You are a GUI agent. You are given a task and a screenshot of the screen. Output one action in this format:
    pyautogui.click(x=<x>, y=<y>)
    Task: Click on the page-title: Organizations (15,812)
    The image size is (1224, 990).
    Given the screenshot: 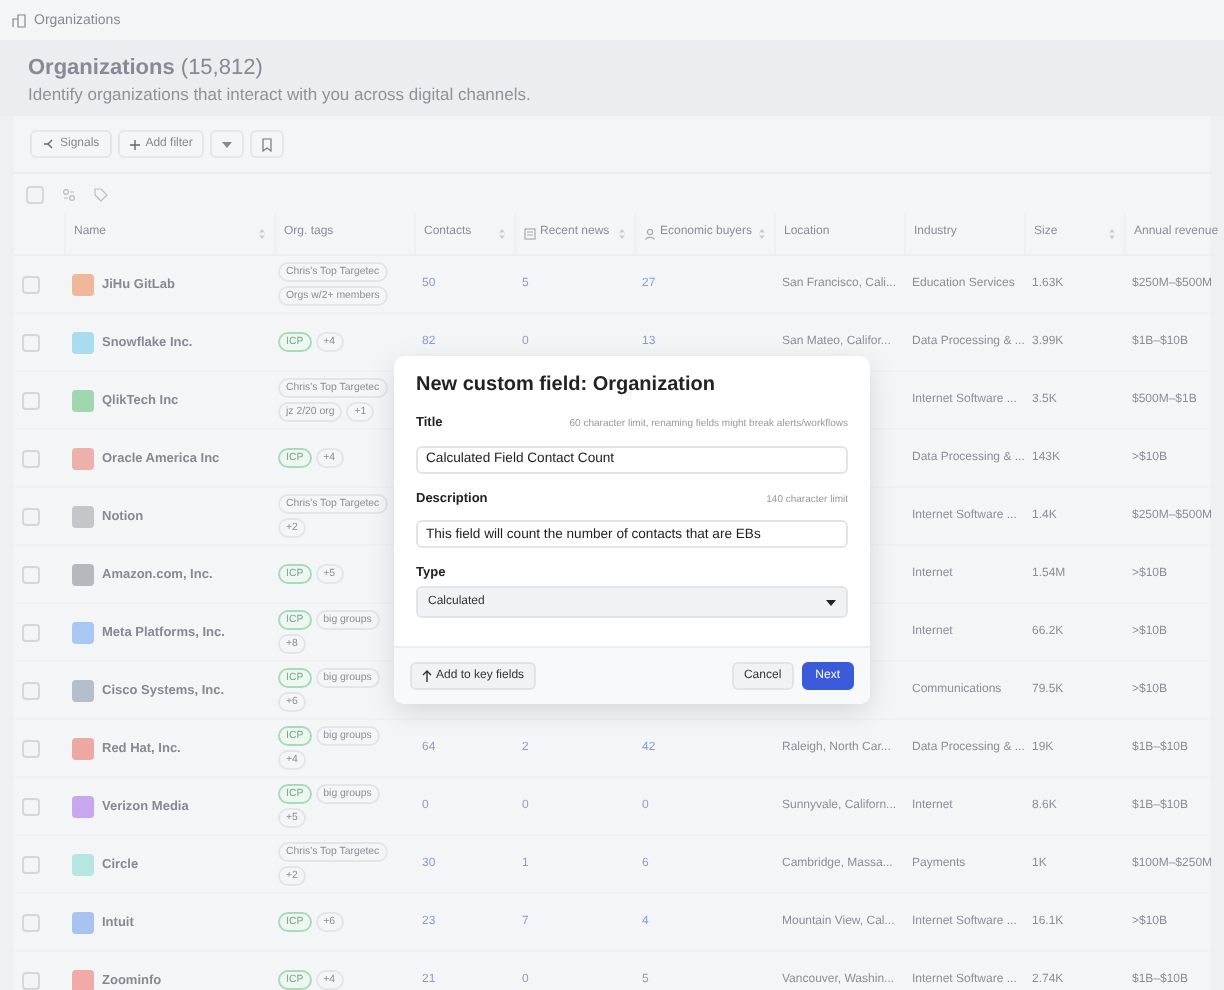 What is the action you would take?
    pyautogui.click(x=146, y=68)
    